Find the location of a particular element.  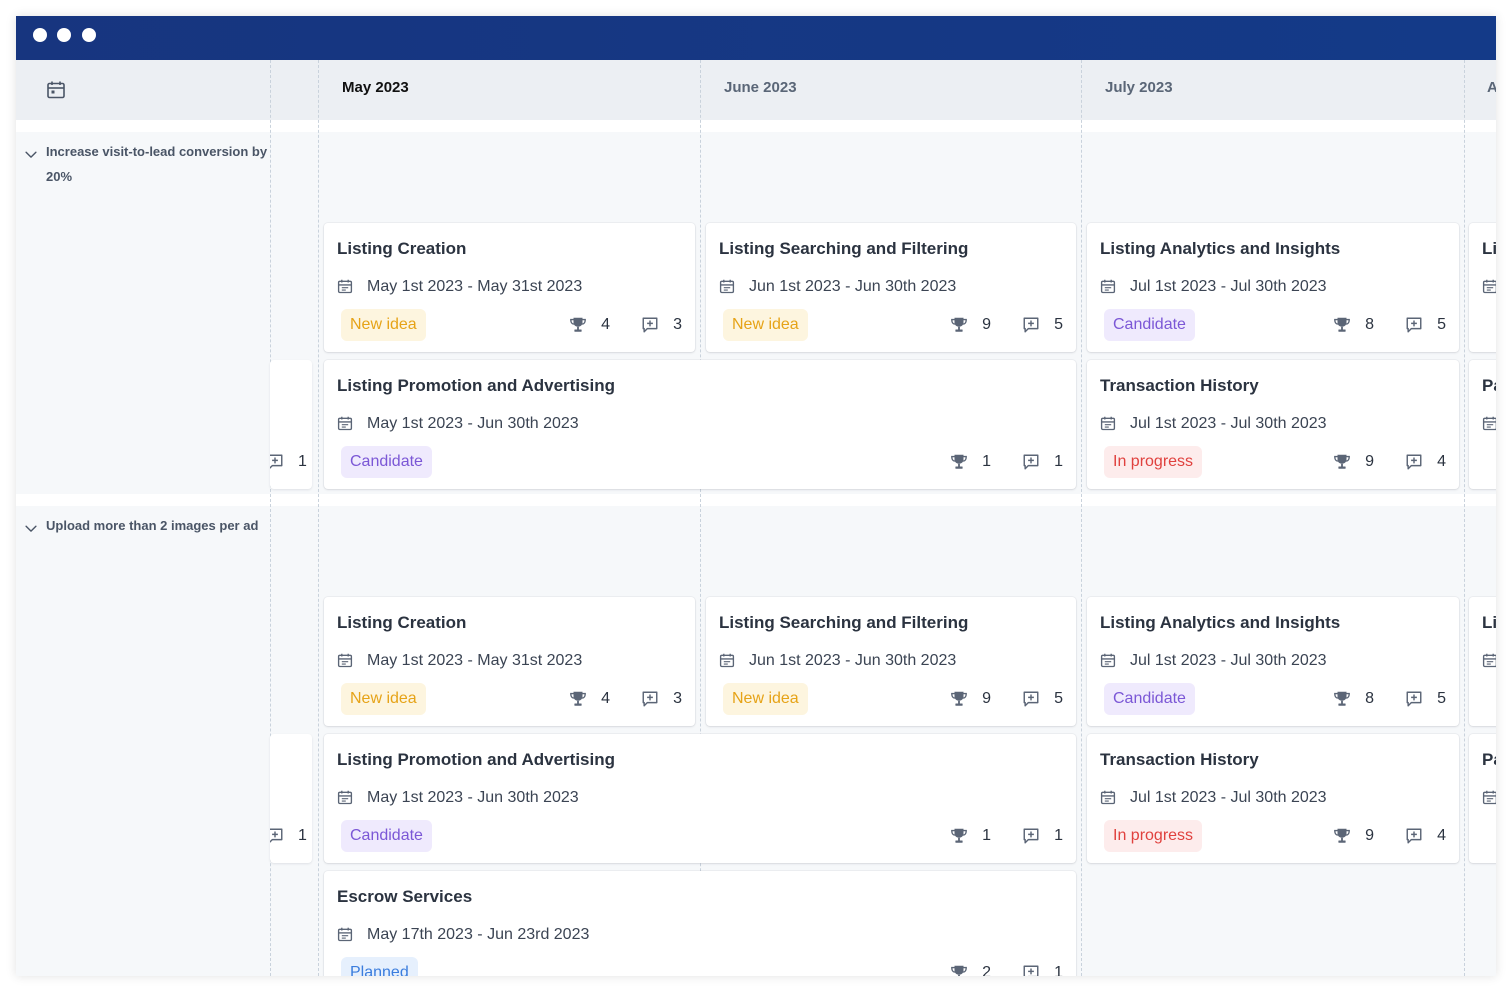

comment-count-value: 1 is located at coordinates (1058, 461).